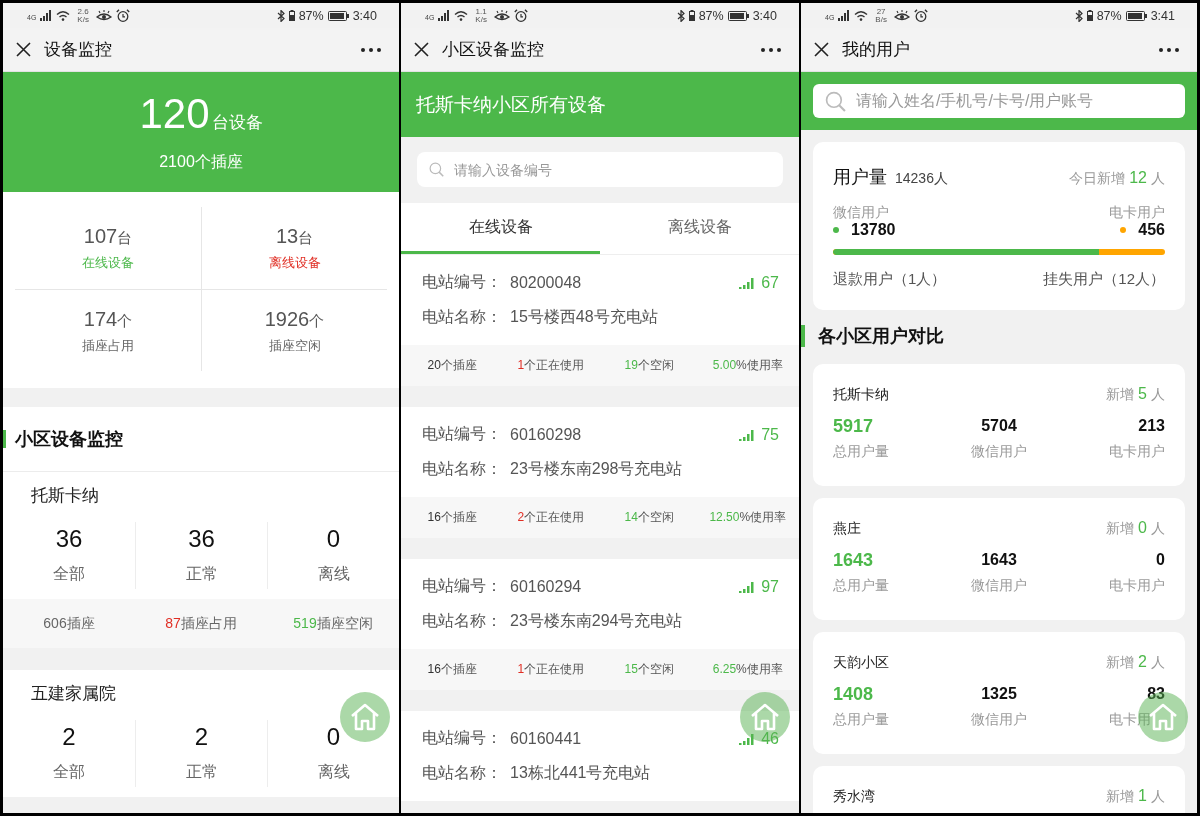  Describe the element at coordinates (108, 263) in the screenshot. I see `stat-label: 在线设备` at that location.